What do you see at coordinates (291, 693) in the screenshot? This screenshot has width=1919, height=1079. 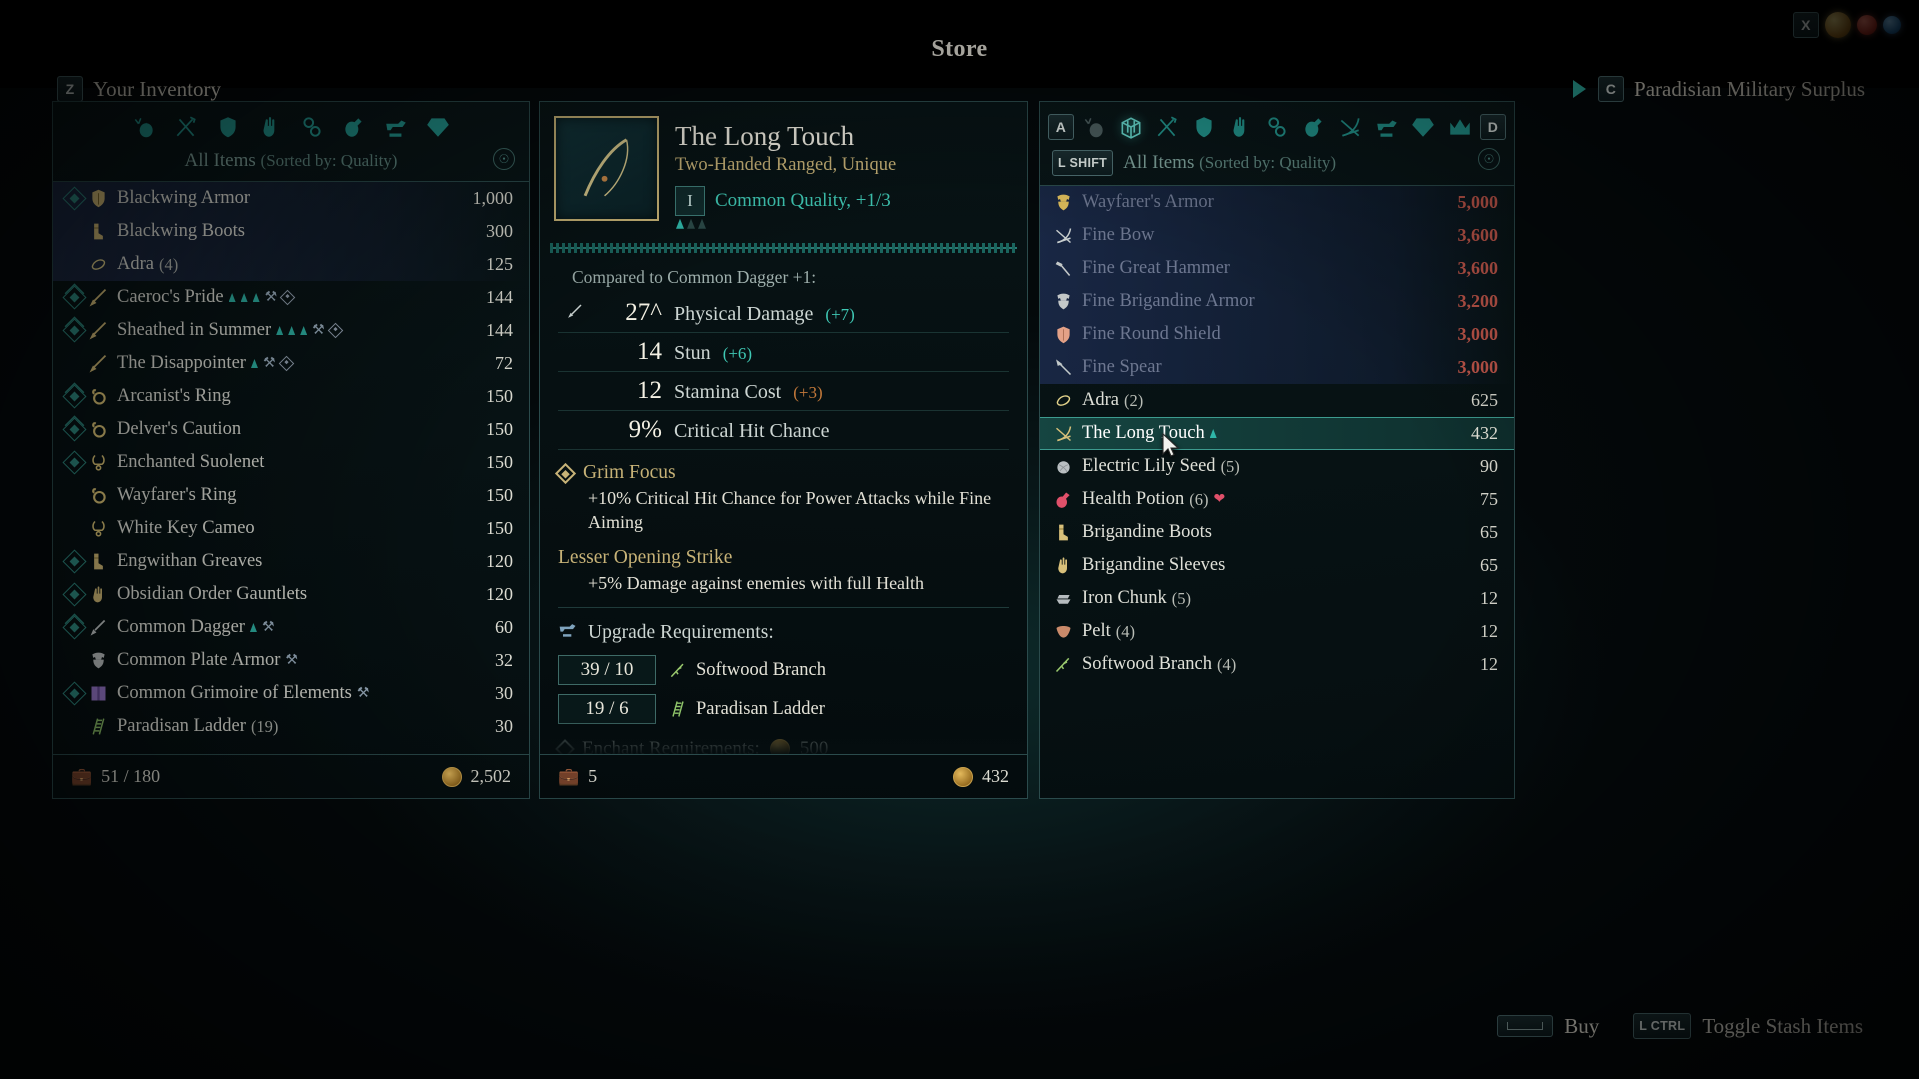 I see `item-row: Common Grimoire of Elements ⚒ 30` at bounding box center [291, 693].